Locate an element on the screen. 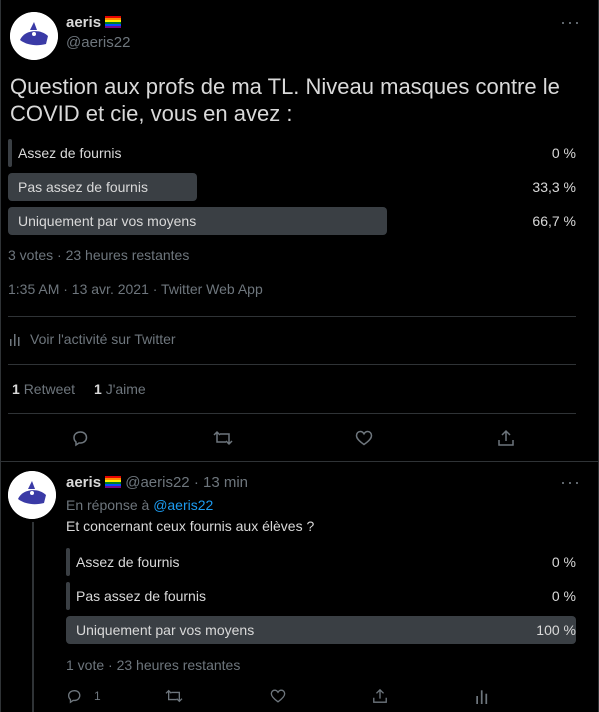 The width and height of the screenshot is (599, 712). reply-poll-meta: 1 vote · 23 heures restantes is located at coordinates (153, 665).